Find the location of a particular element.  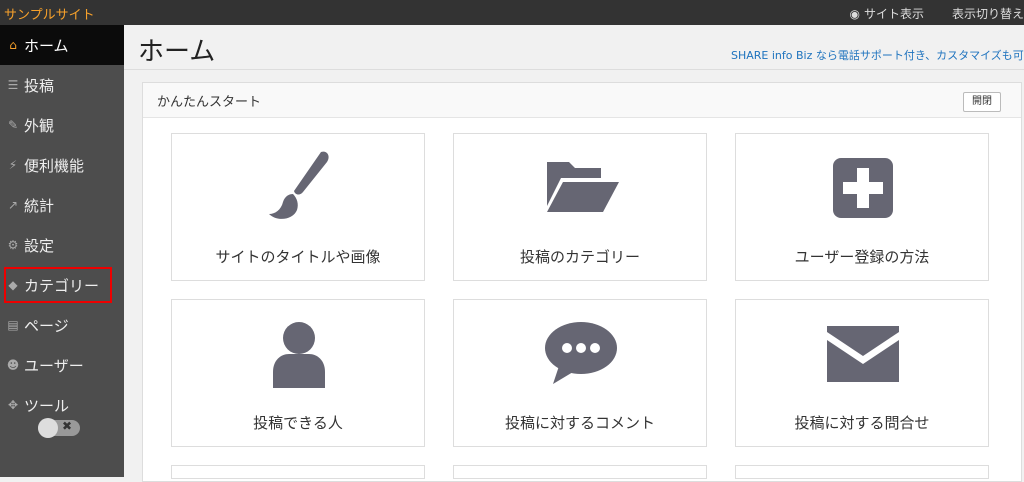

page-title: ホーム is located at coordinates (177, 52).